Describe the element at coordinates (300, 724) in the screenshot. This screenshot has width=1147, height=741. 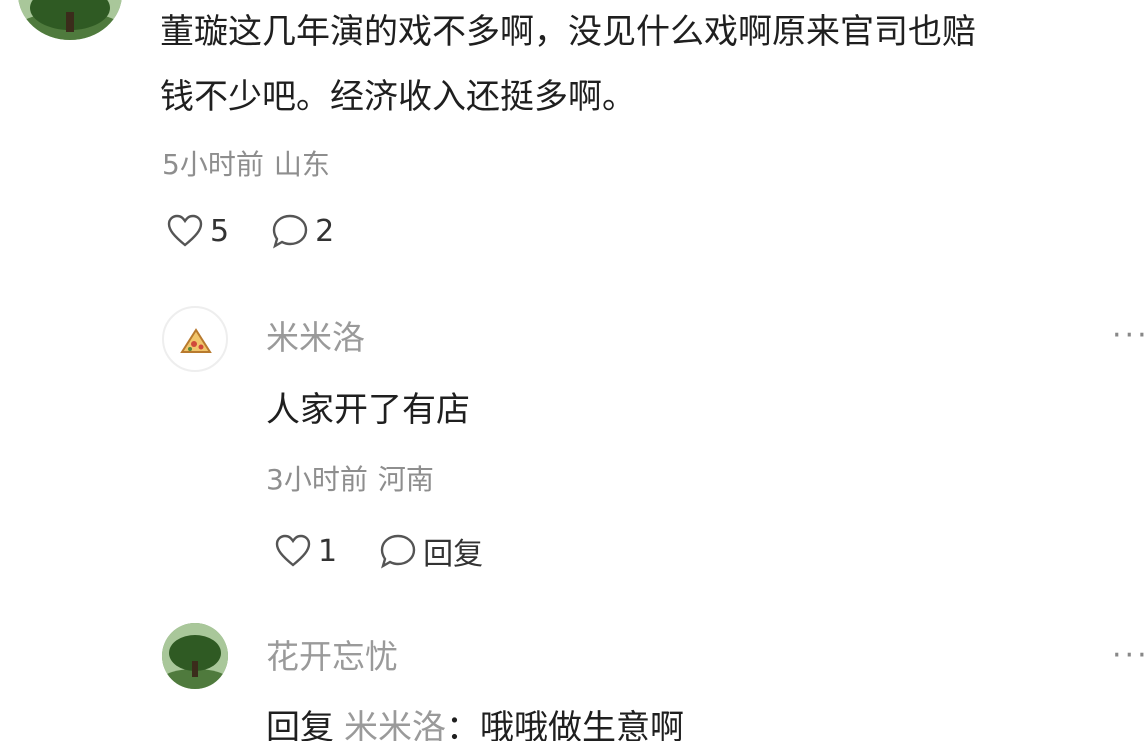
I see `reply-prefix: 回复` at that location.